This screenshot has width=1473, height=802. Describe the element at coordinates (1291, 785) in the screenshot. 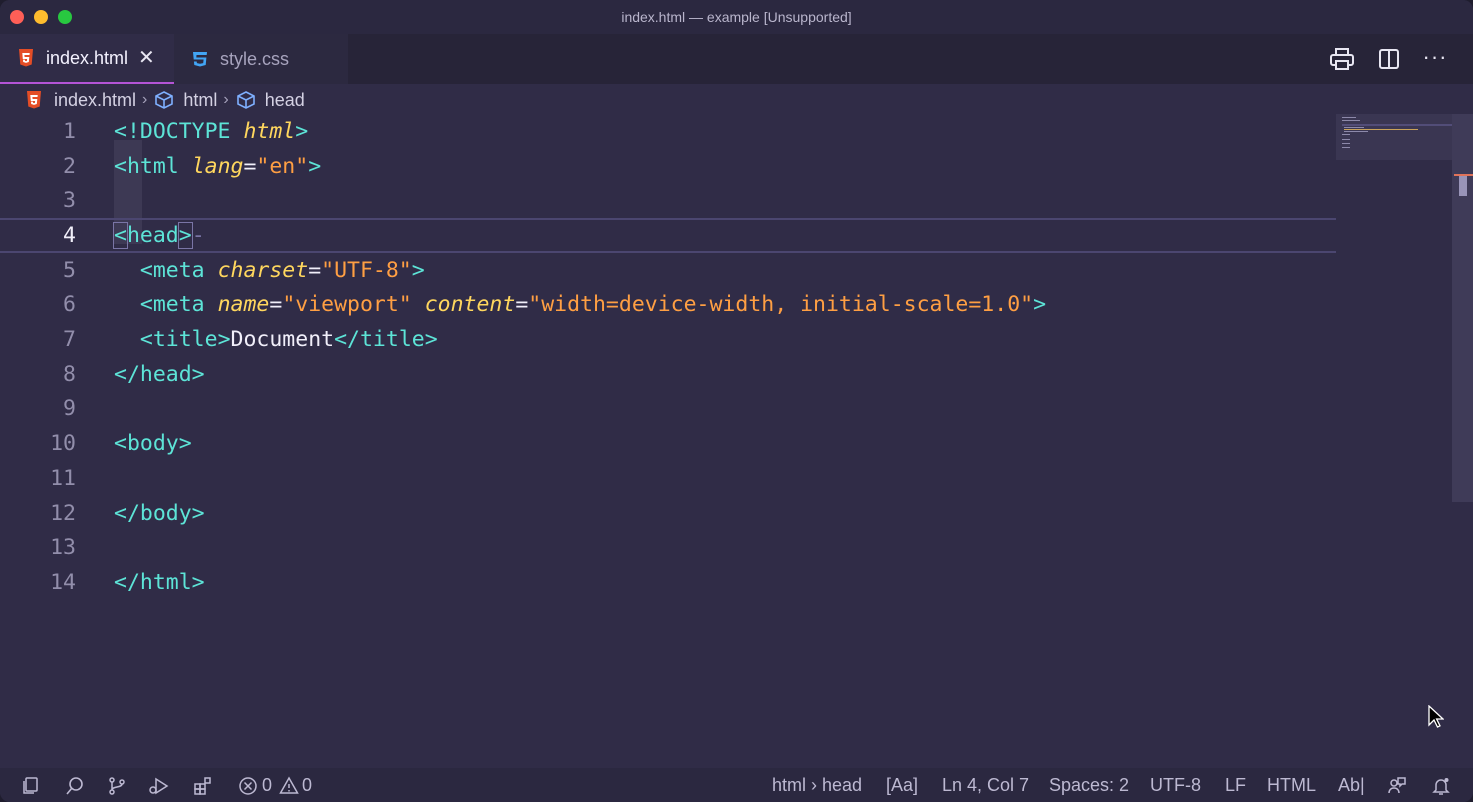

I see `language-mode: HTML` at that location.